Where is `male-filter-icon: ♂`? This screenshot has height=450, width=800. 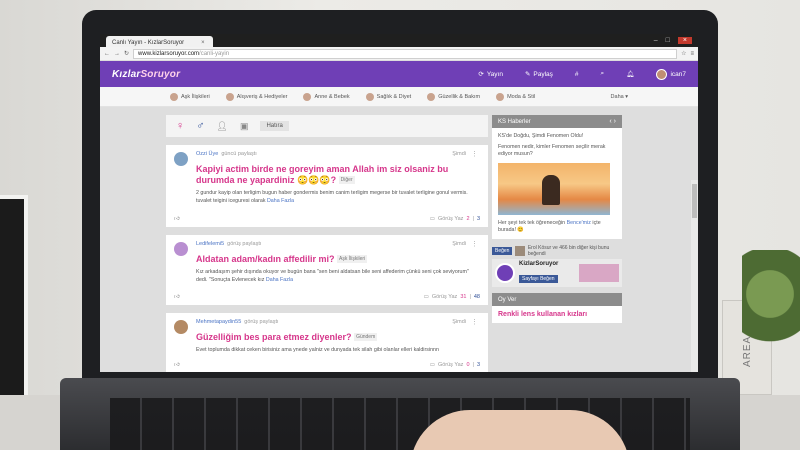
male-filter-icon: ♂ is located at coordinates (200, 126).